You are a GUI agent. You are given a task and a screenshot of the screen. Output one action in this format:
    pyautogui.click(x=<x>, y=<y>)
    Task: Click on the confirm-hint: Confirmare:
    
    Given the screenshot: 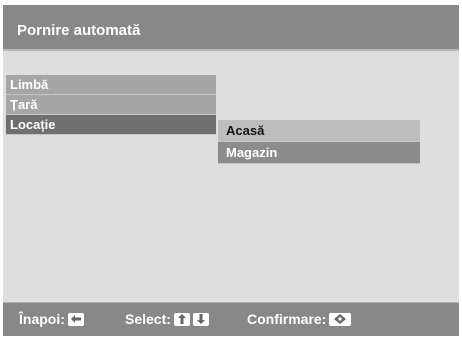 What is the action you would take?
    pyautogui.click(x=299, y=319)
    